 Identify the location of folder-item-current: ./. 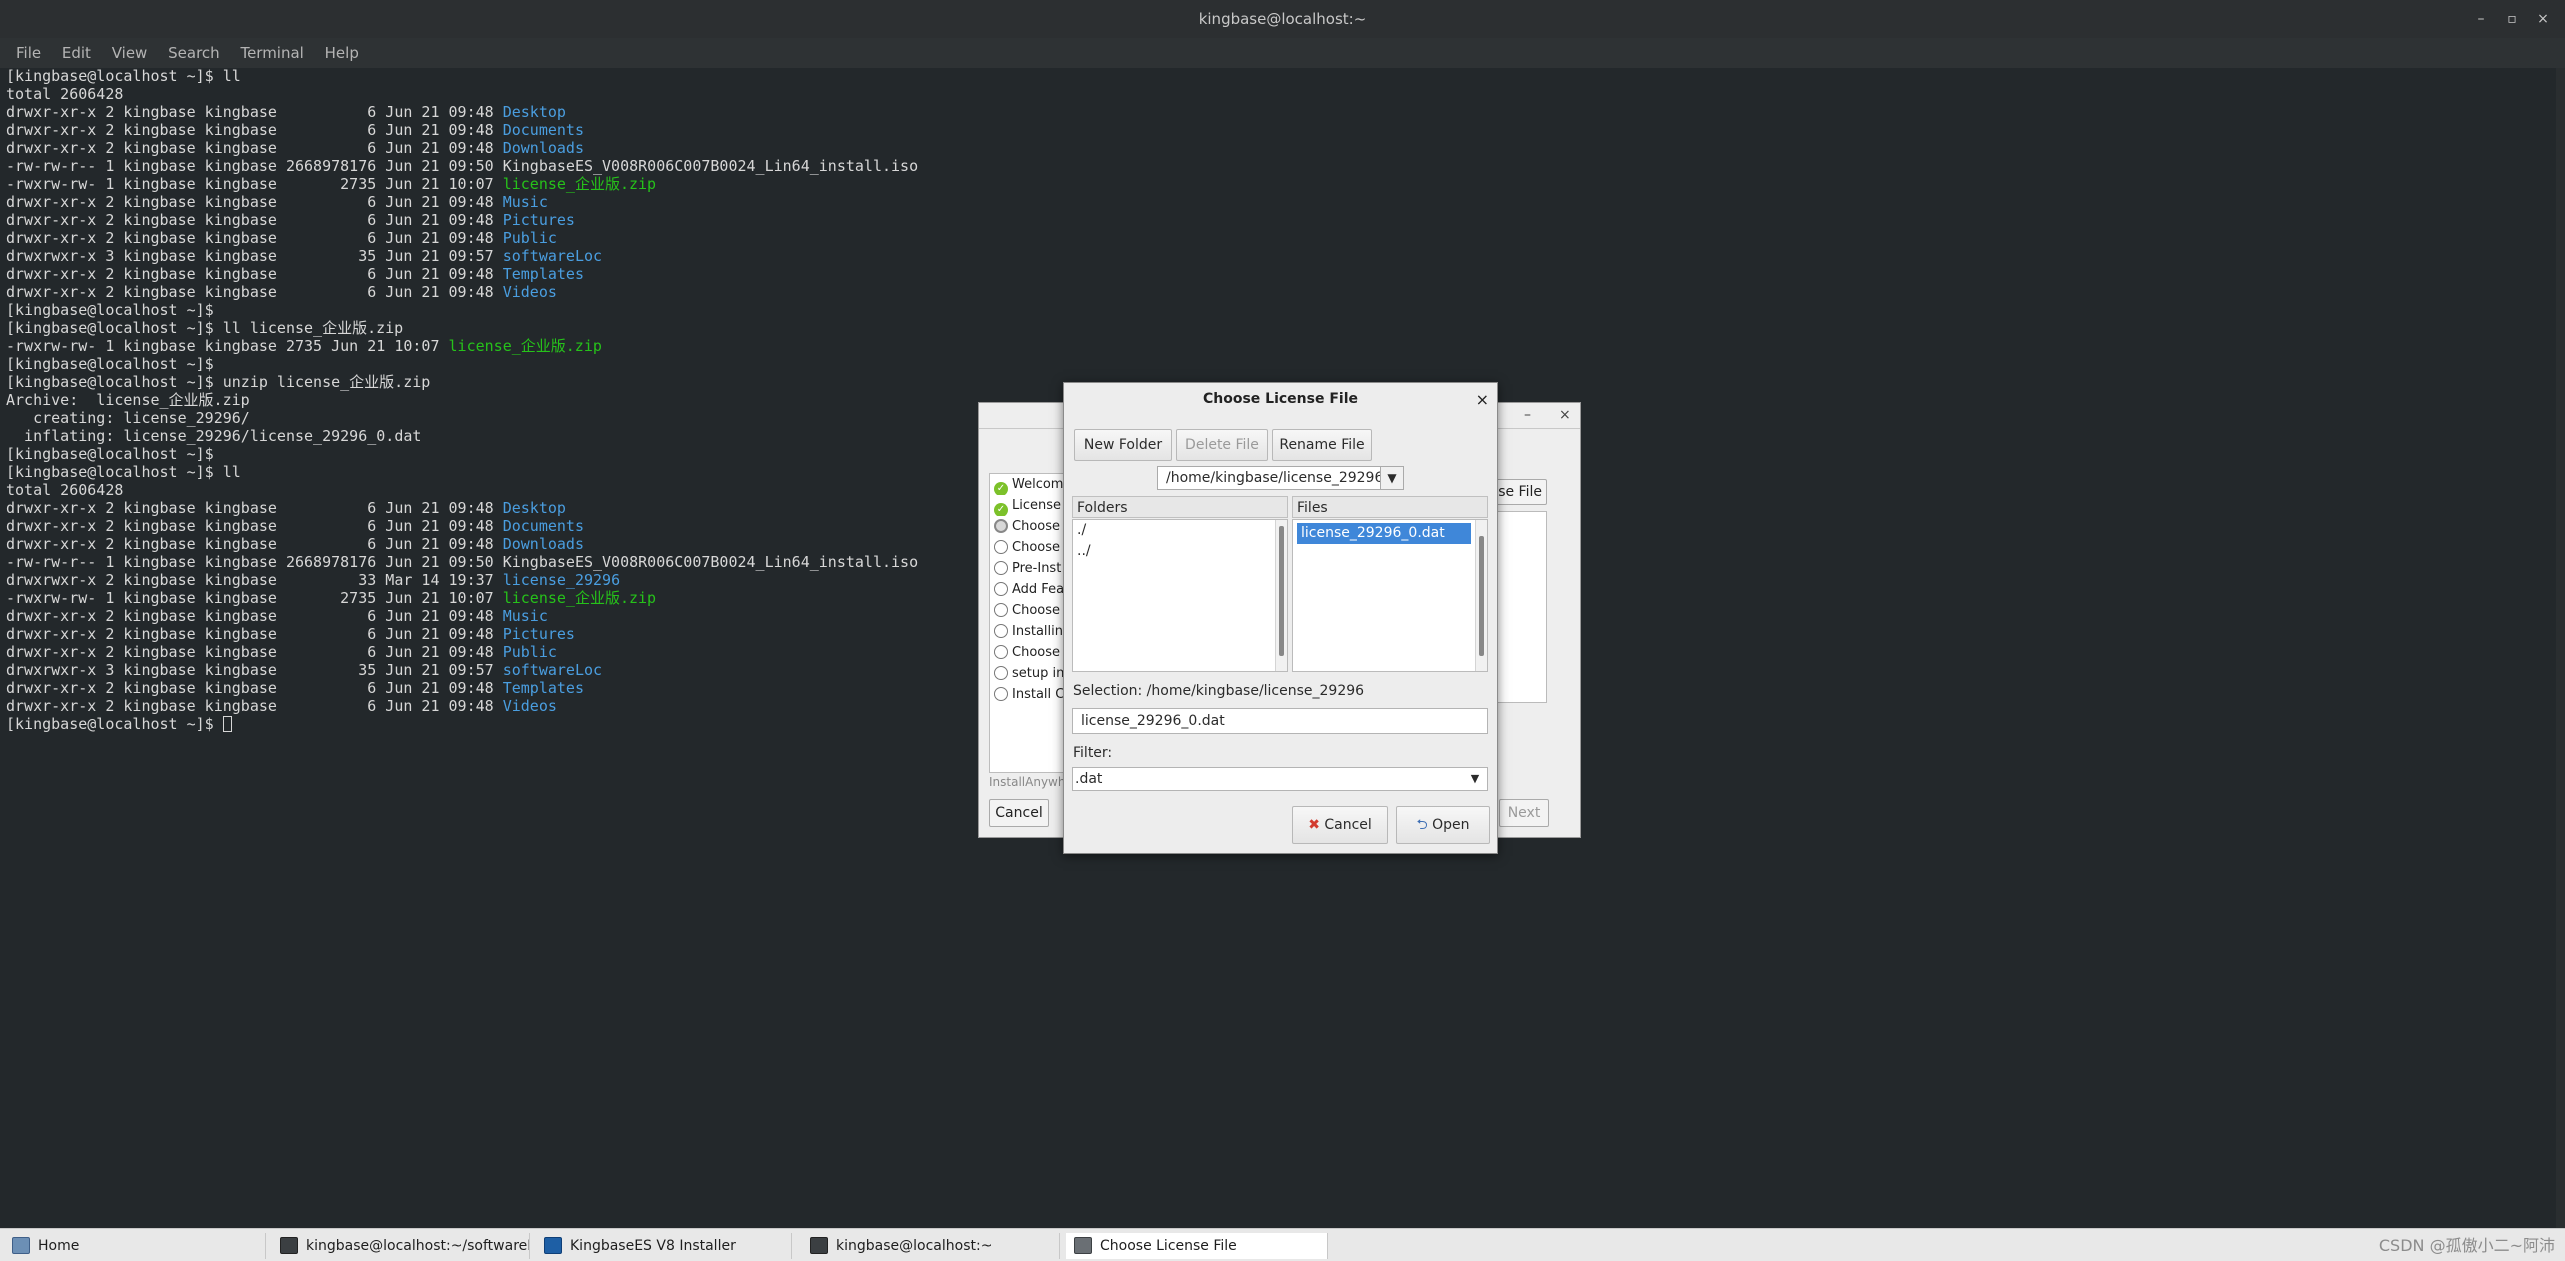
(1180, 530).